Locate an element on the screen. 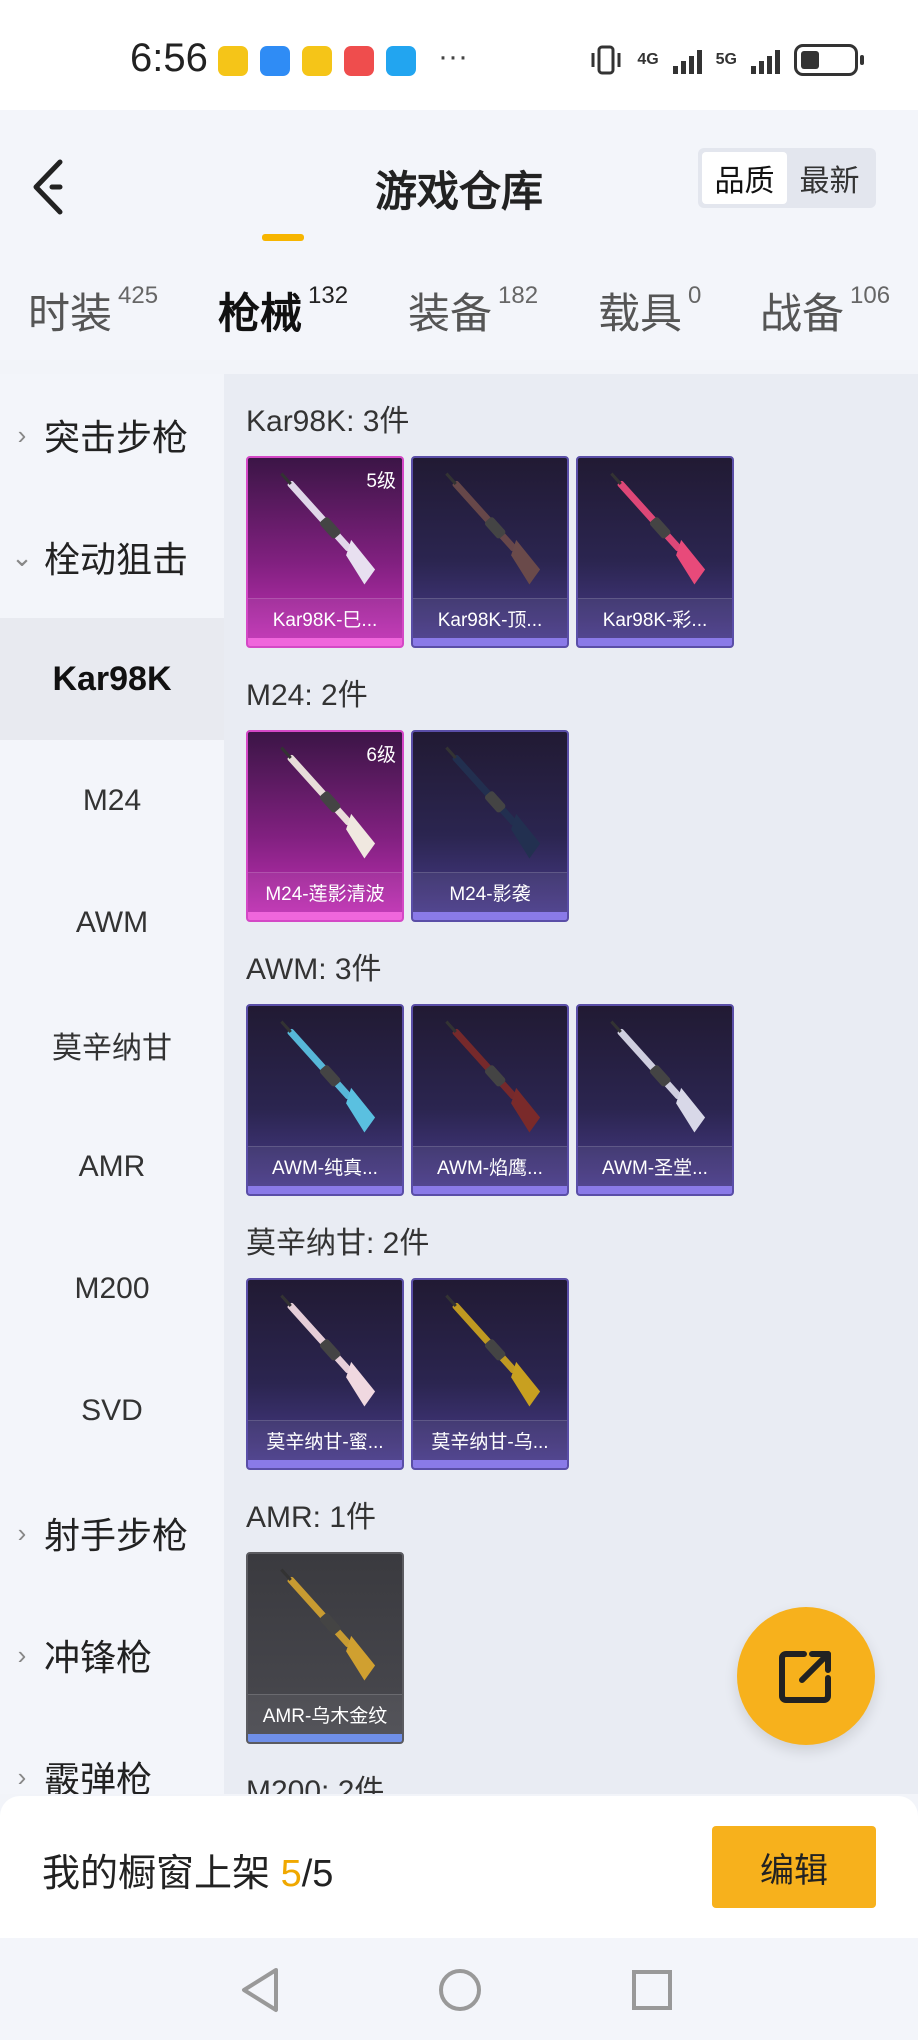 The image size is (918, 2040). tab-vehicles: 载具 0 is located at coordinates (649, 310).